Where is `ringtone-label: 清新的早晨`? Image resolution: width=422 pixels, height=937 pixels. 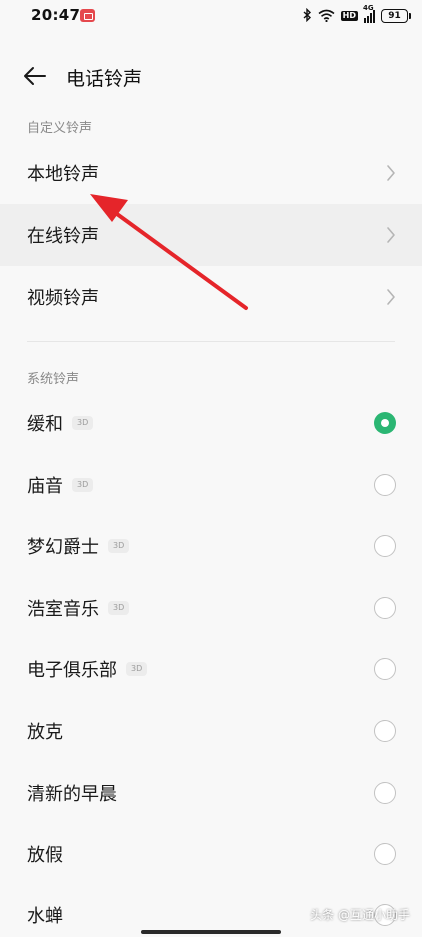 ringtone-label: 清新的早晨 is located at coordinates (72, 794).